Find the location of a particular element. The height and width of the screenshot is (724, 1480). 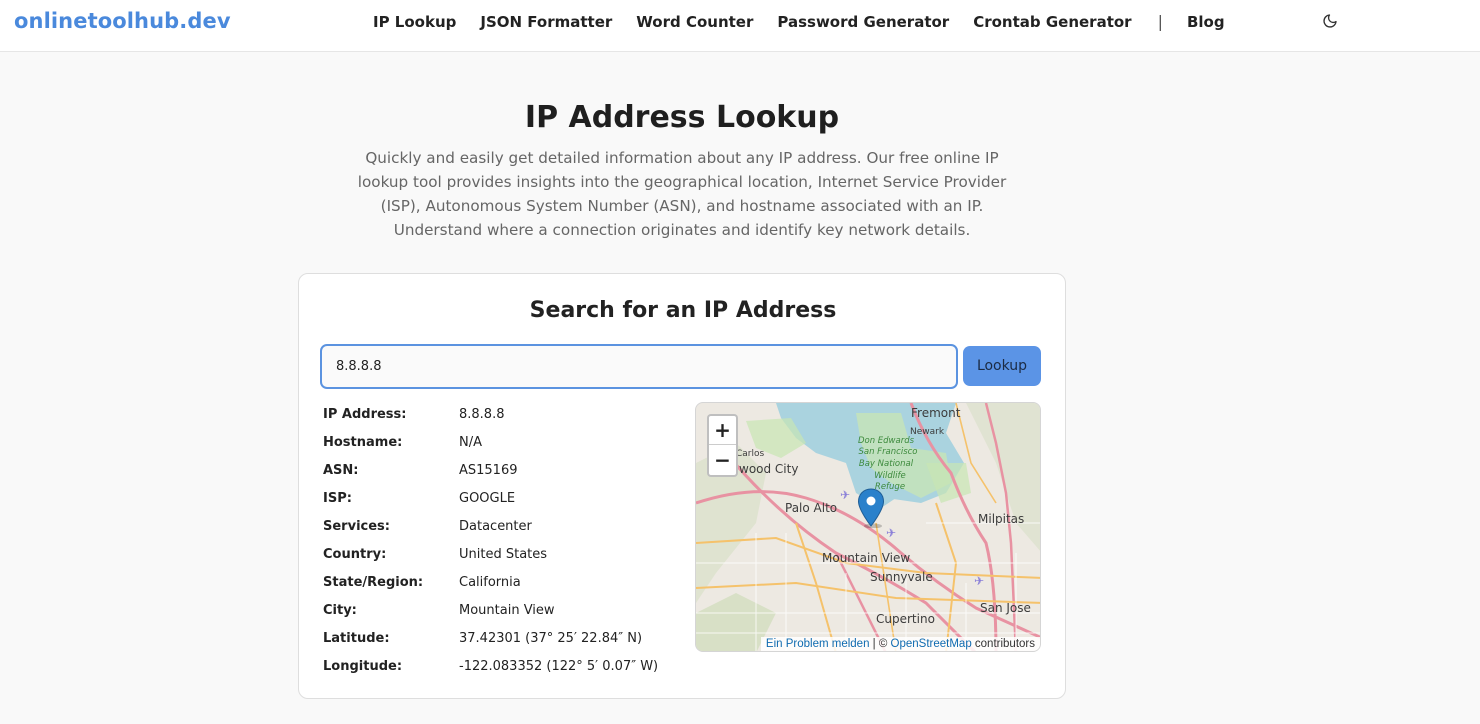

detail-label: ASN: is located at coordinates (341, 470).